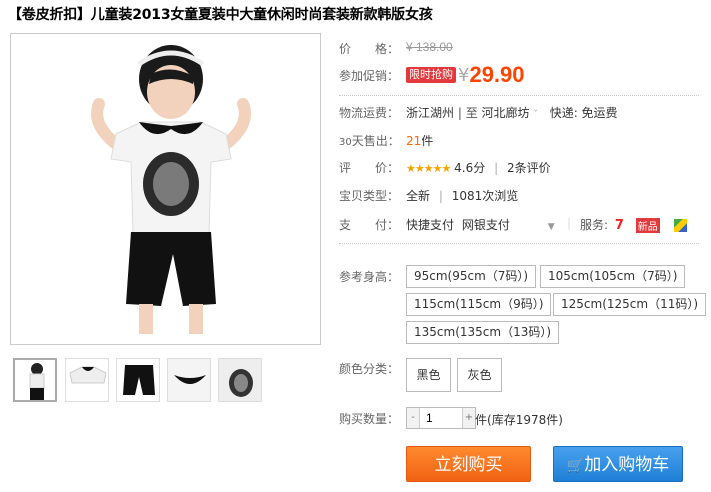 This screenshot has height=492, width=711. I want to click on payment-bank: 网银支付, so click(485, 225).